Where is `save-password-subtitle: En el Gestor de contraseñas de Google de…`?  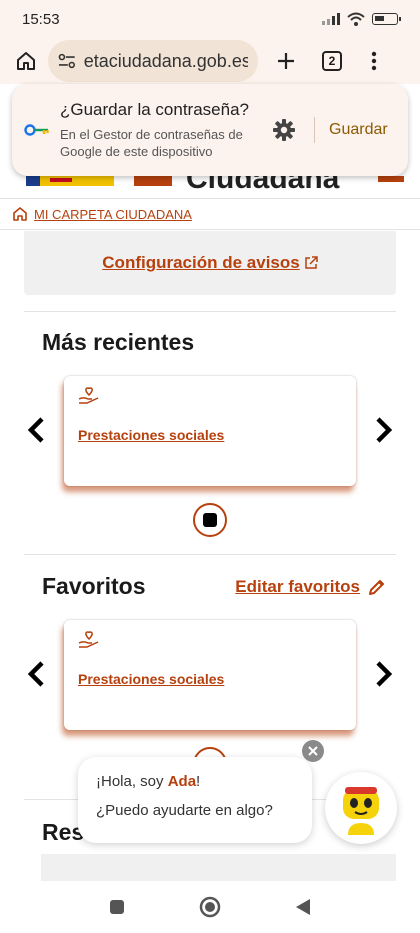
save-password-subtitle: En el Gestor de contraseñas de Google de… is located at coordinates (151, 143).